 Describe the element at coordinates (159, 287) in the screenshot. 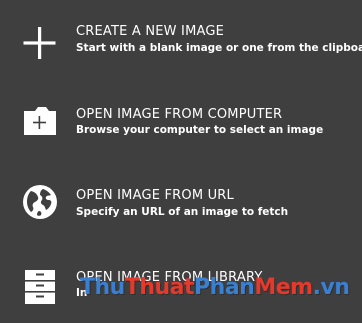

I see `watermark-part: Thuat` at that location.